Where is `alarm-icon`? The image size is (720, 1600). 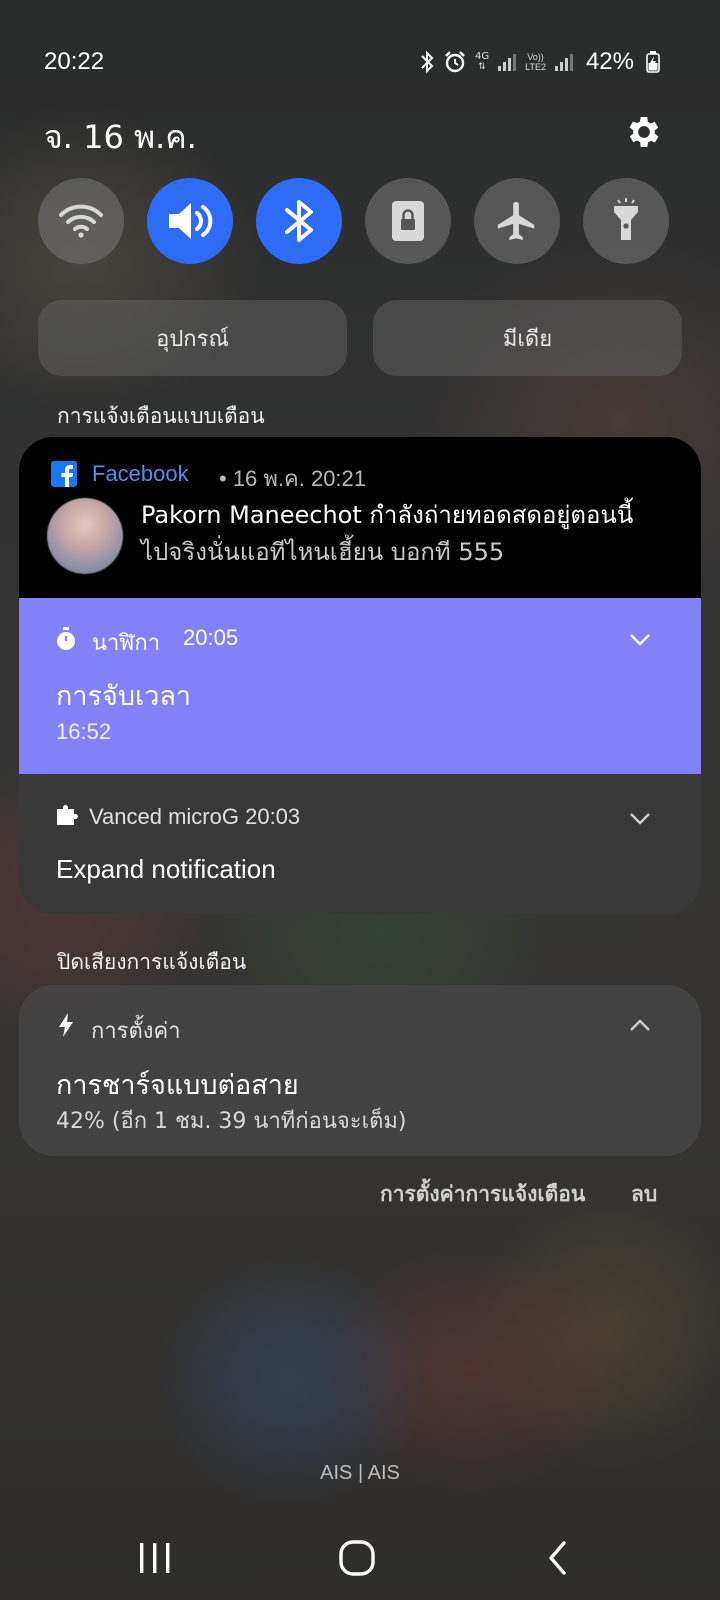
alarm-icon is located at coordinates (455, 62).